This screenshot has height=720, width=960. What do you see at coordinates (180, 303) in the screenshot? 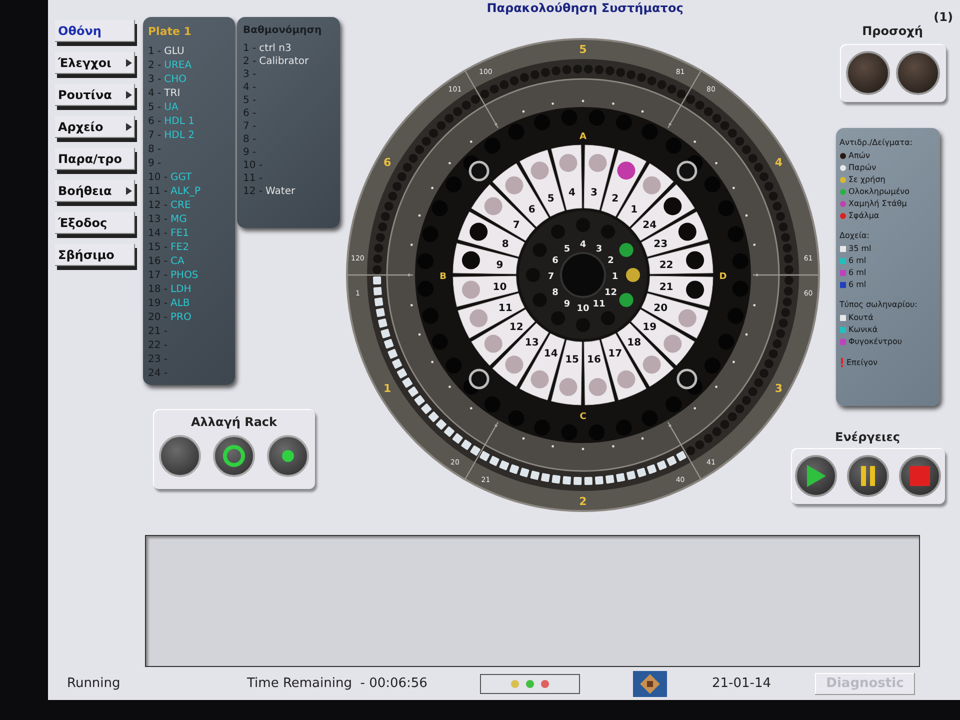
I see `test-name: ALB` at bounding box center [180, 303].